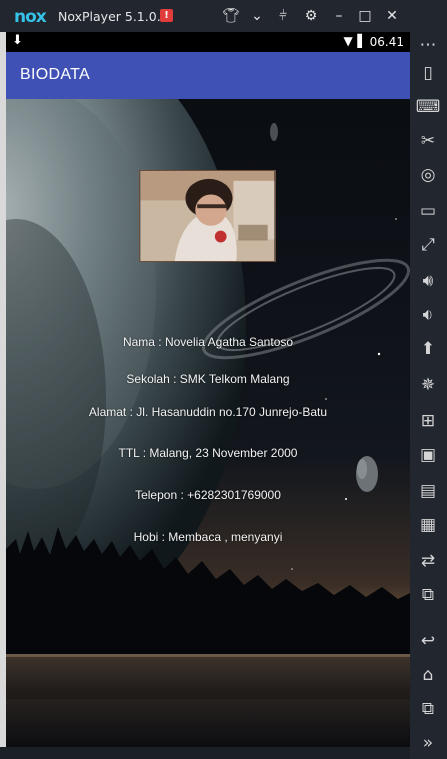 This screenshot has width=447, height=759. Describe the element at coordinates (428, 211) in the screenshot. I see `screen-icon: ▭` at that location.